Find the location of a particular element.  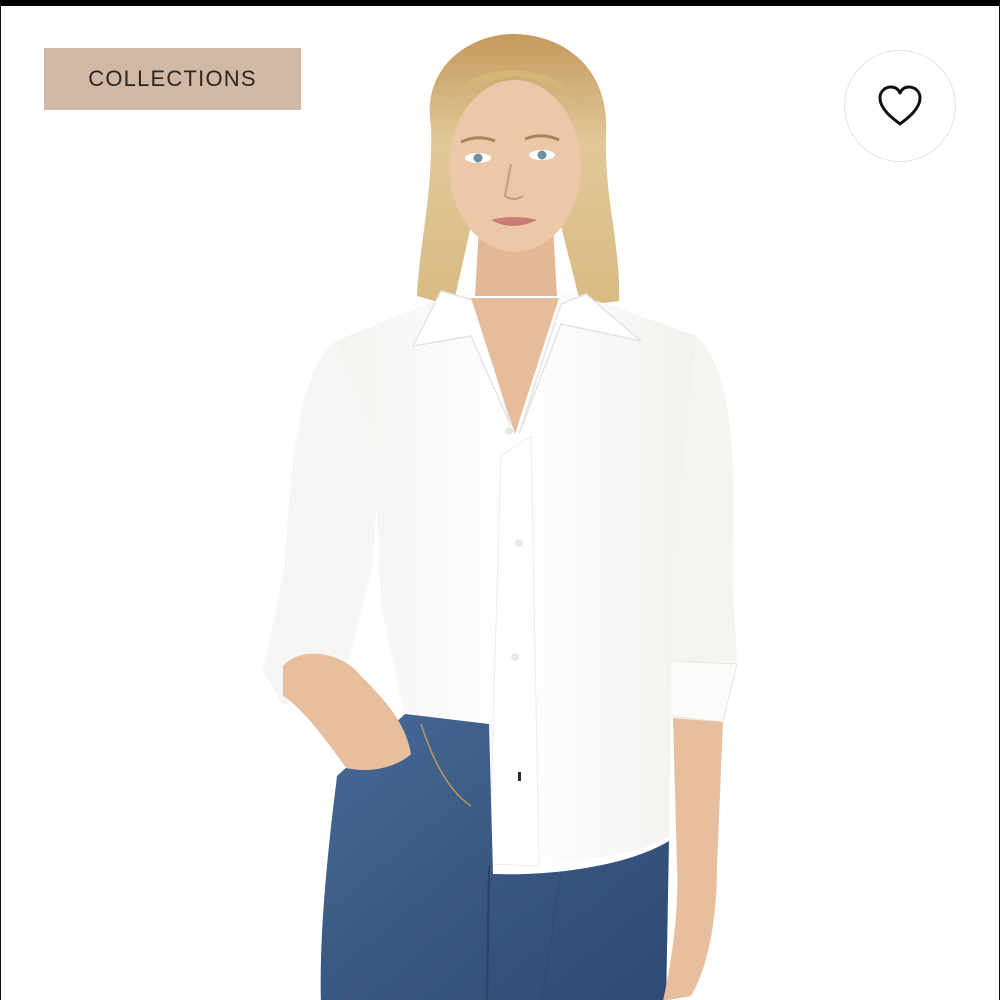

heart-outline-icon is located at coordinates (900, 105).